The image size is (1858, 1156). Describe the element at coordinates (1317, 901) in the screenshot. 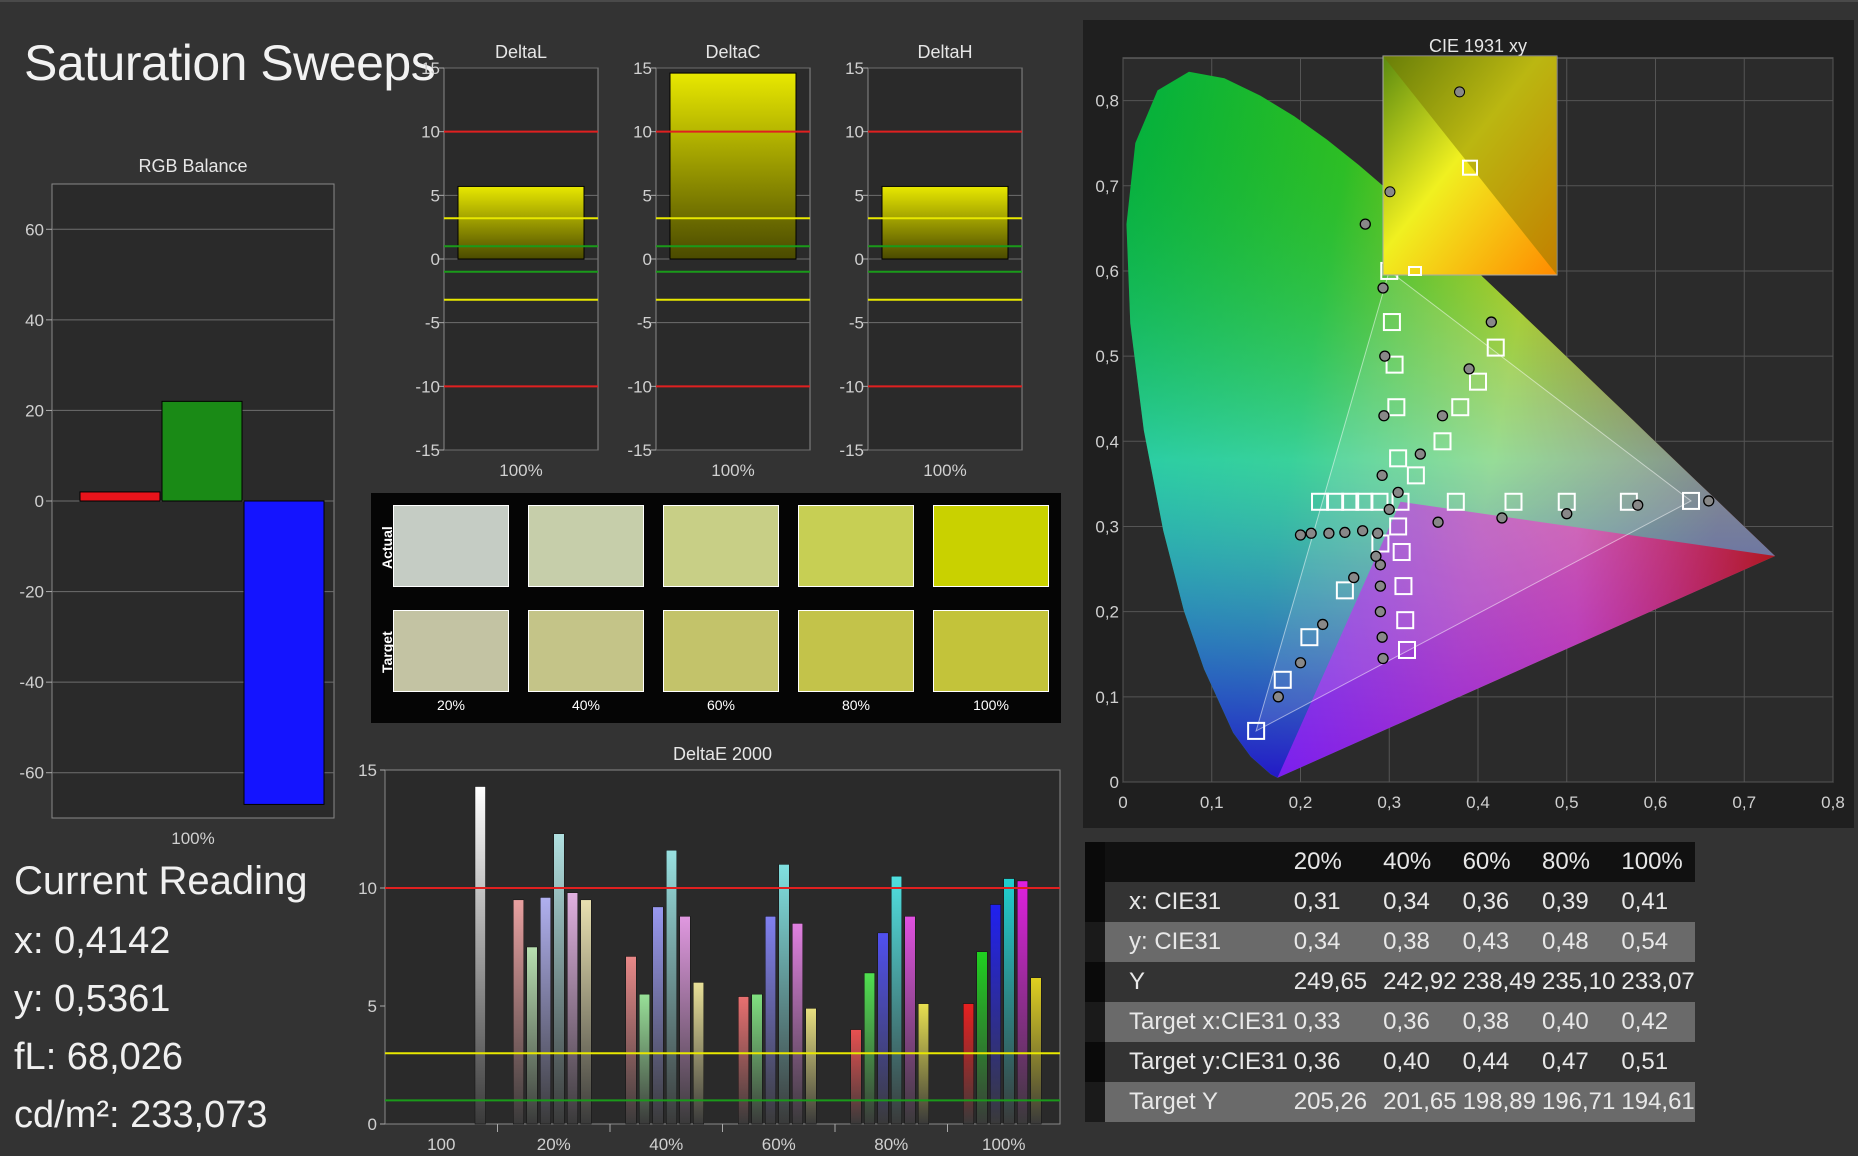

I see `table-cell: 0,31` at that location.